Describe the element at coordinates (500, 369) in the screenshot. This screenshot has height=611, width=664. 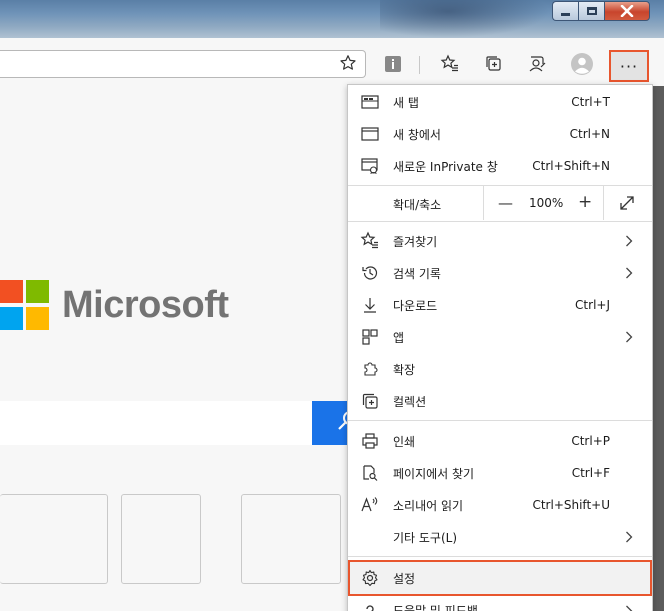
I see `menu-item-extensions: 확장` at that location.